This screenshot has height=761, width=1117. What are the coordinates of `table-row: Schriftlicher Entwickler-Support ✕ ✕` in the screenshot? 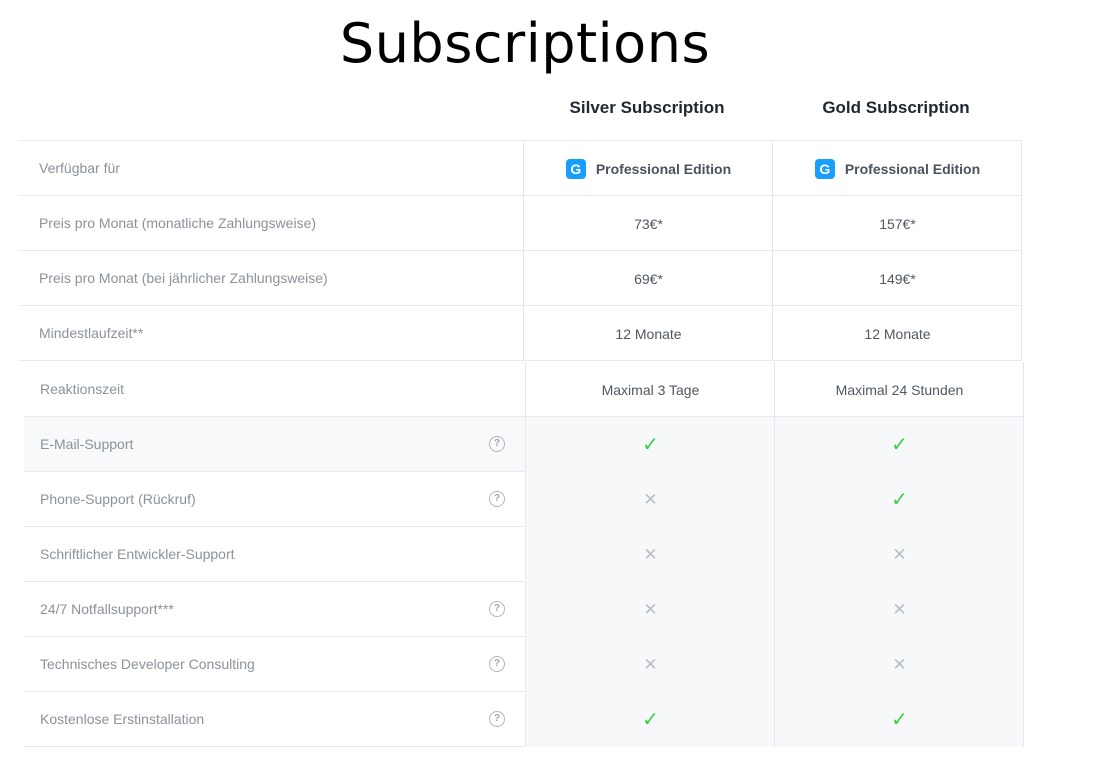 It's located at (524, 554).